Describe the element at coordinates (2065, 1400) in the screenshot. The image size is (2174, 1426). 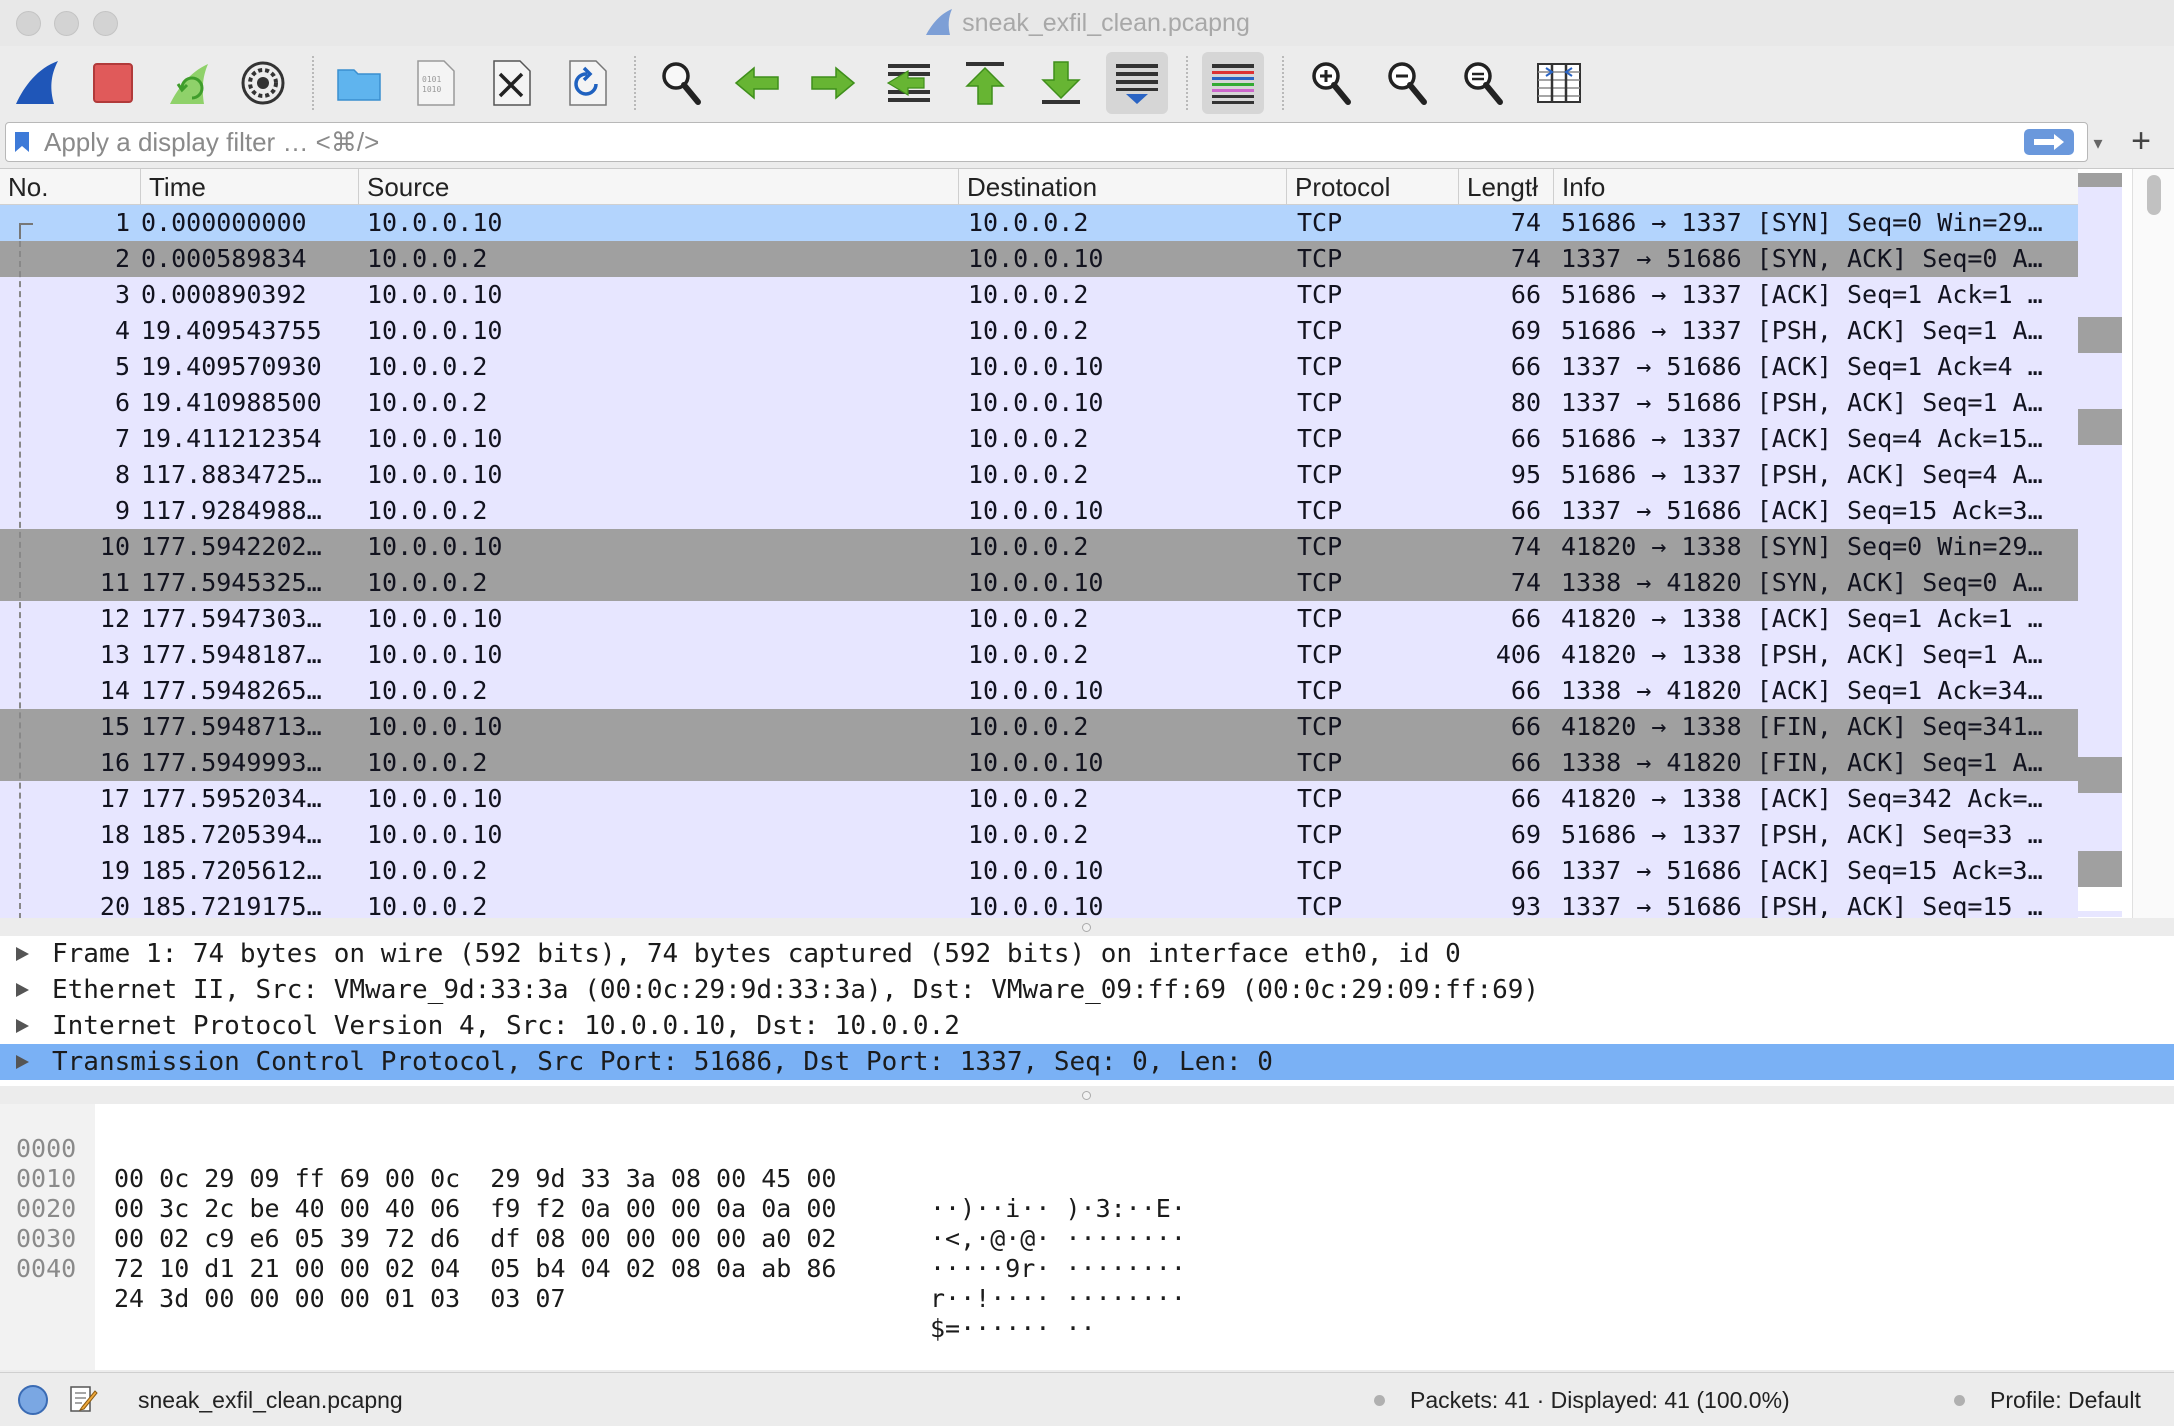
I see `status-profile: Profile: Default` at that location.